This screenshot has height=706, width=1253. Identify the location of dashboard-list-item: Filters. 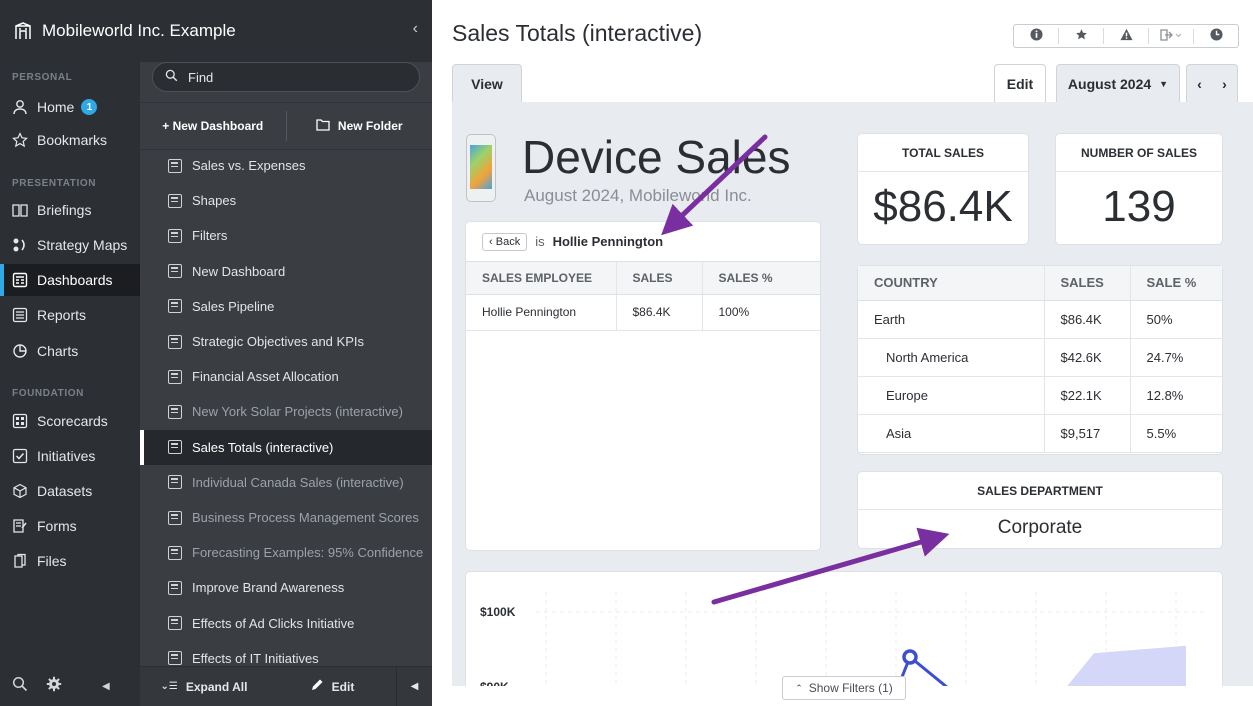
(286, 235).